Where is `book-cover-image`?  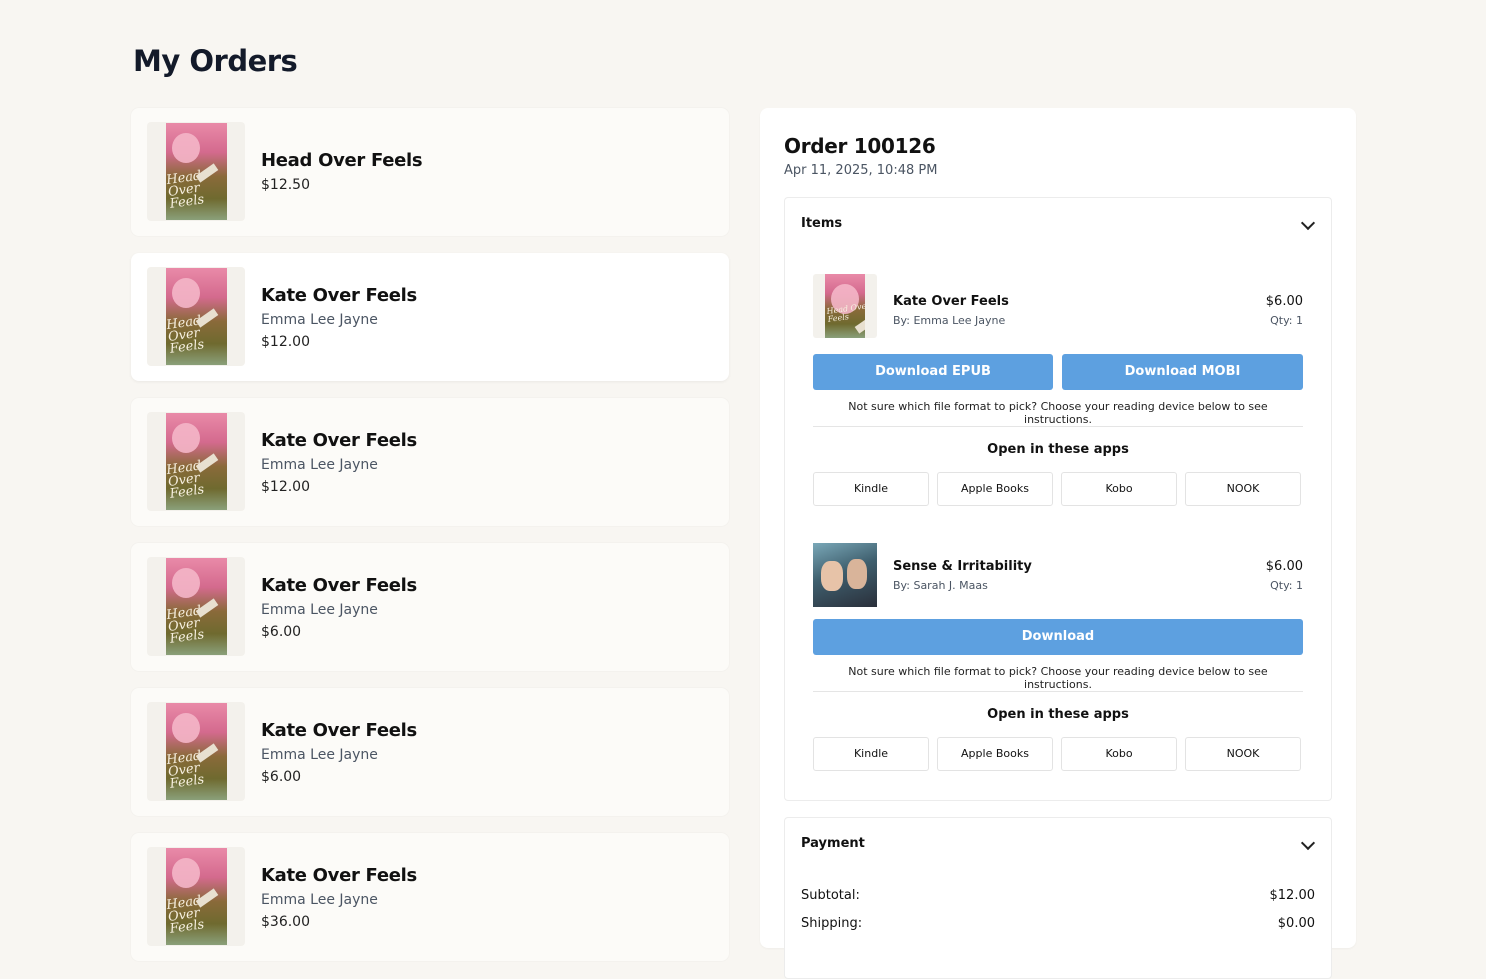 book-cover-image is located at coordinates (845, 575).